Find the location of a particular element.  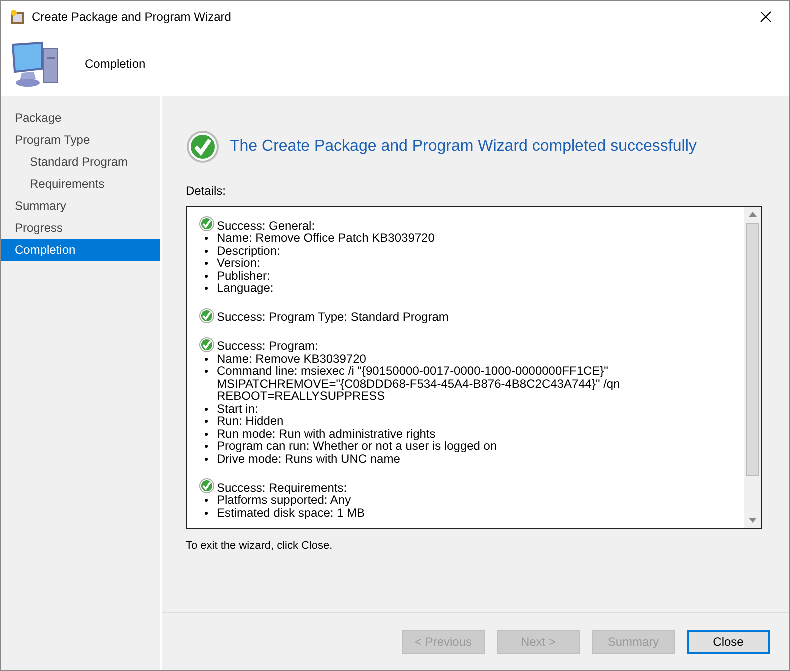

section-title: Success: Requirements: is located at coordinates (282, 488).